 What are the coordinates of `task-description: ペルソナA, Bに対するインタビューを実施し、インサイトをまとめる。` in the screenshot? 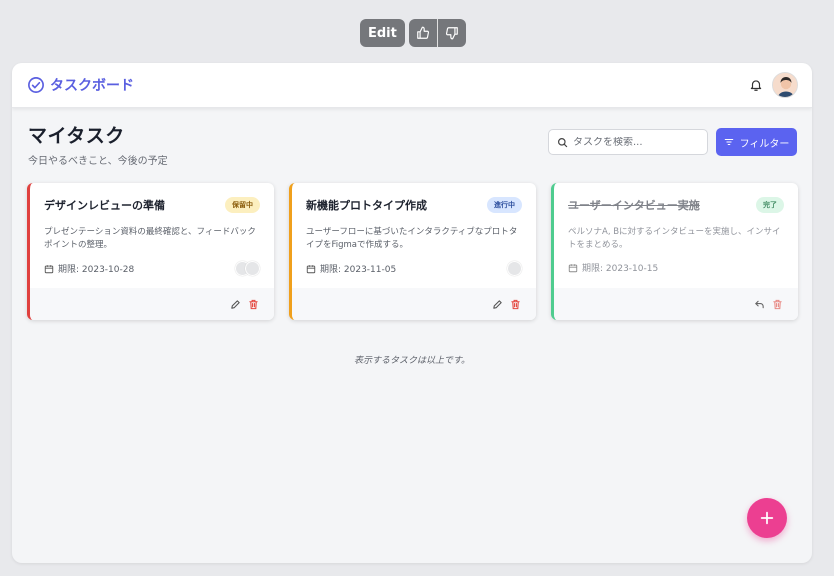 It's located at (674, 239).